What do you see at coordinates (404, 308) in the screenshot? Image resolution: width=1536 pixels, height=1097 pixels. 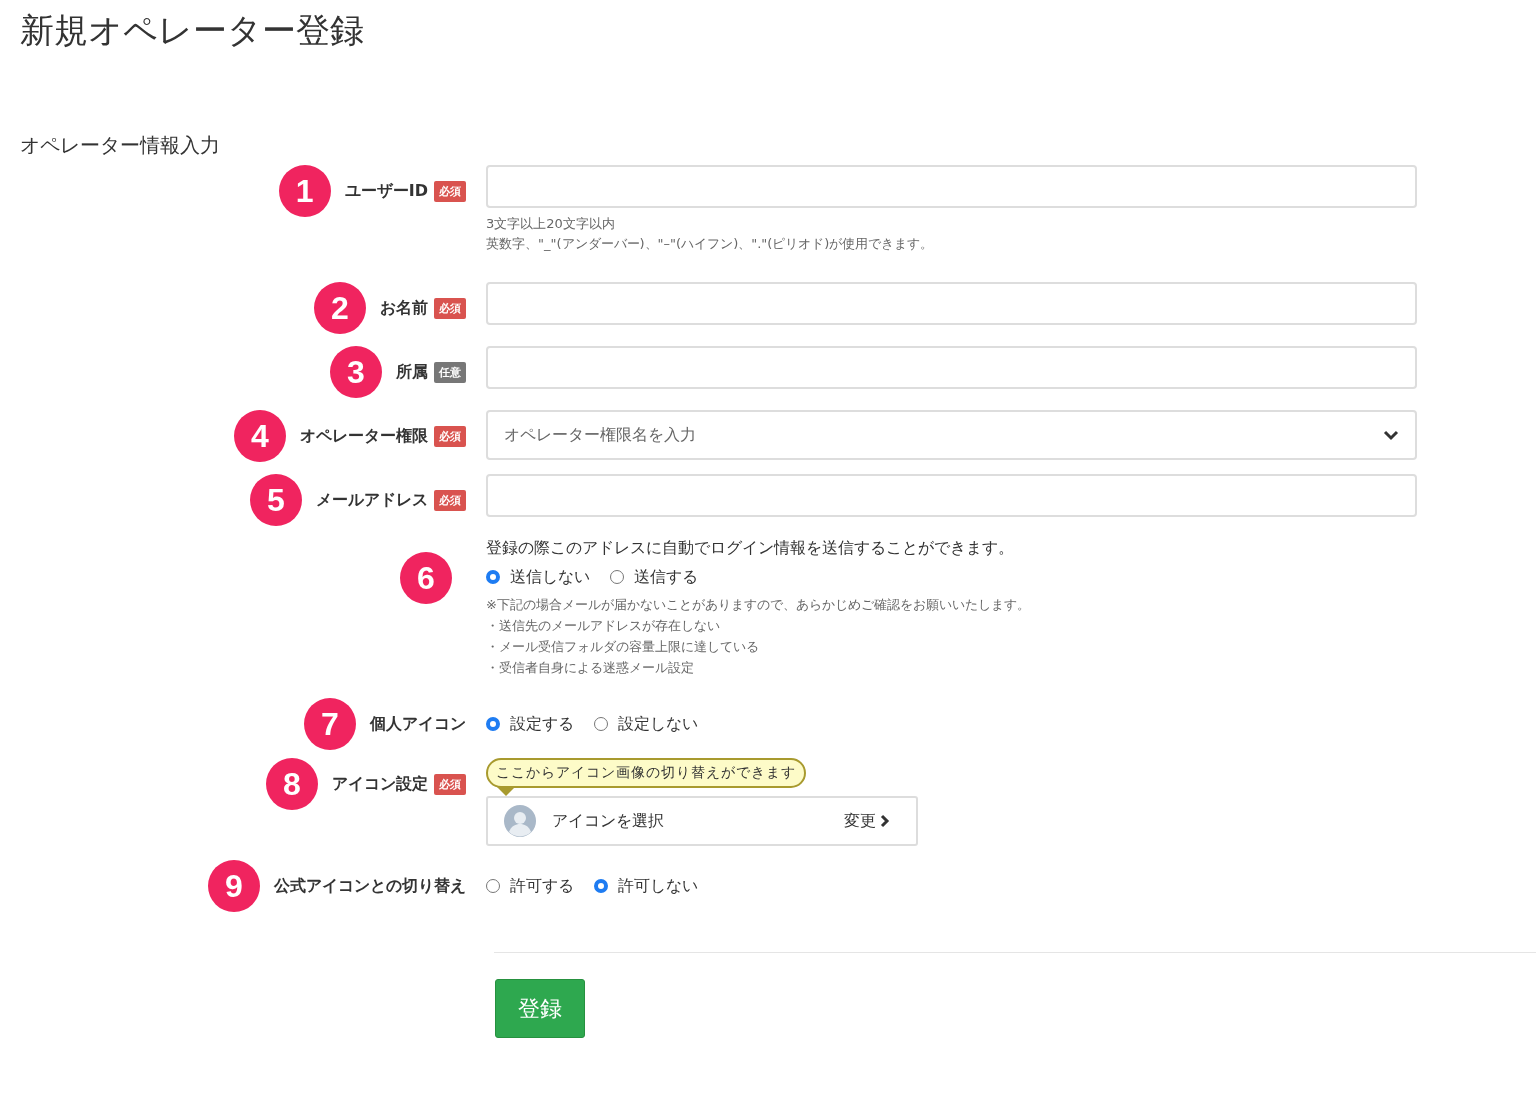 I see `field-label: お名前` at bounding box center [404, 308].